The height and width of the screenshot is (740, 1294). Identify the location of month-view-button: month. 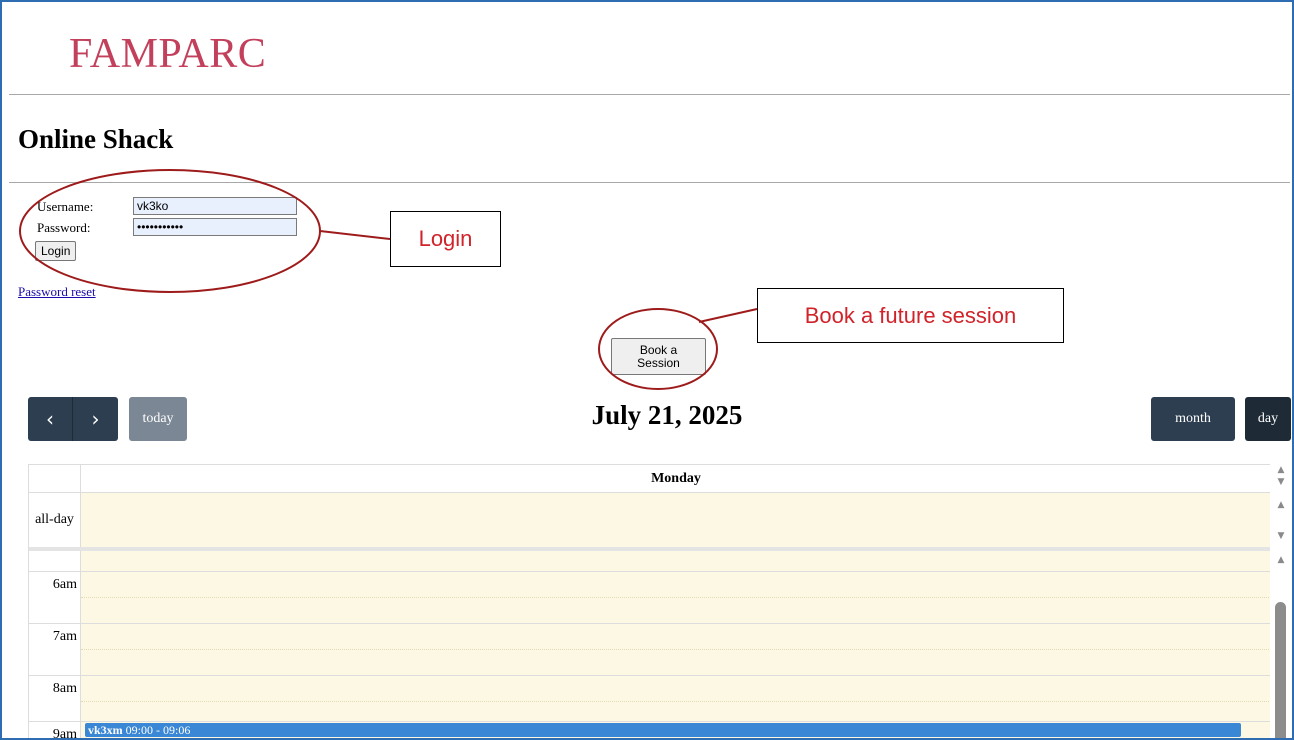
(1193, 419).